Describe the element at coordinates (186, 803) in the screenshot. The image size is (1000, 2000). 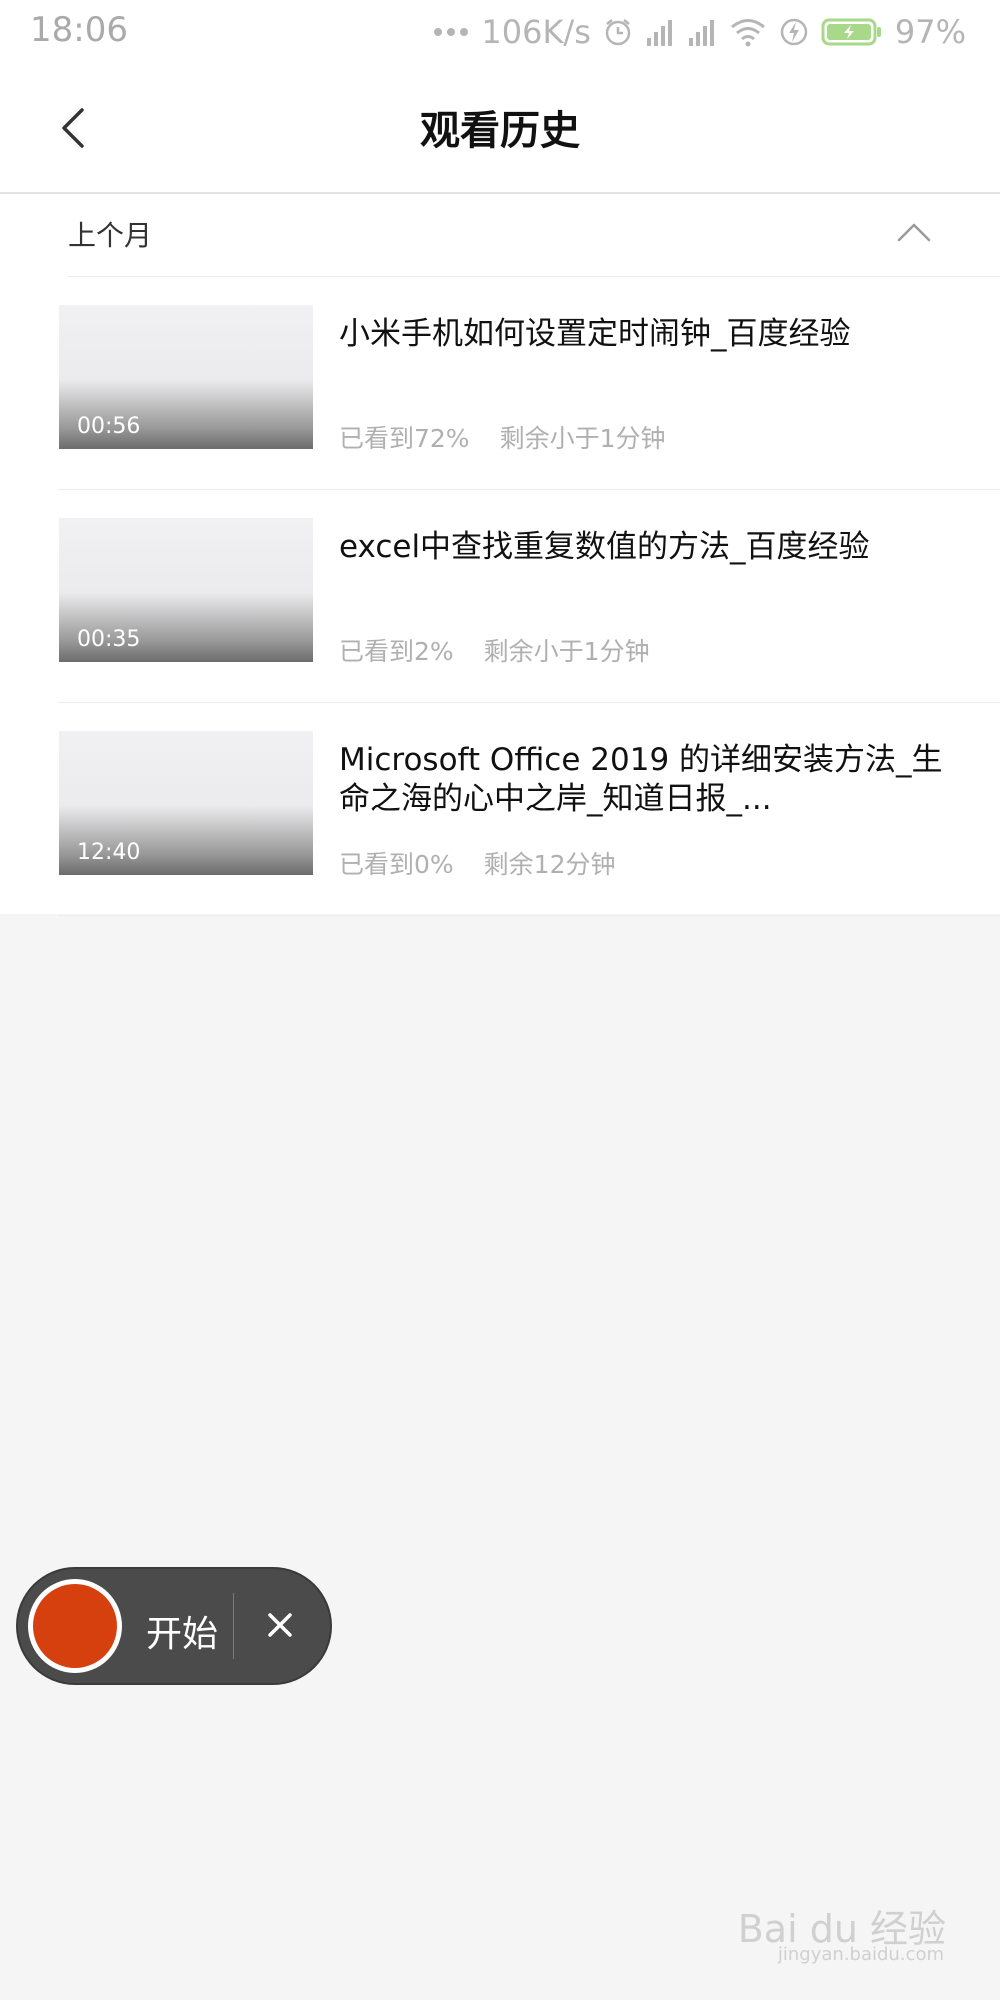
I see `video-thumbnail: 12:40` at that location.